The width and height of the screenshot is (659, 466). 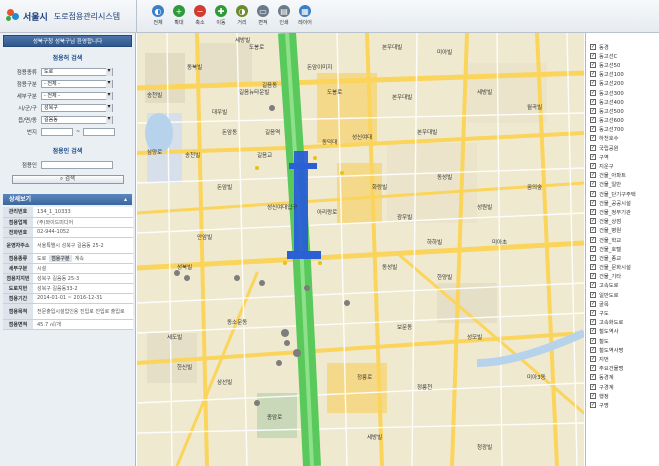 What do you see at coordinates (622, 257) in the screenshot?
I see `layer-item: ✓ 건물_종교` at bounding box center [622, 257].